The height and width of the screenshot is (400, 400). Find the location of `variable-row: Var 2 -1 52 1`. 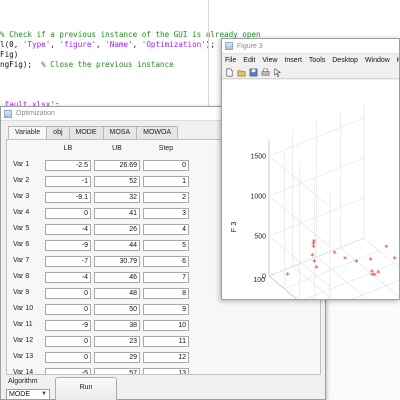

variable-row: Var 2 -1 52 1 is located at coordinates (107, 182).